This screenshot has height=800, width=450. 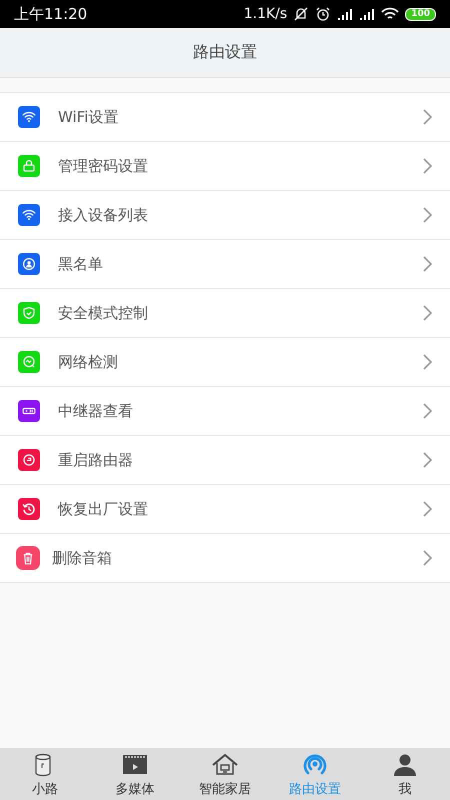 I want to click on item-label: 管理密码设置, so click(x=103, y=166).